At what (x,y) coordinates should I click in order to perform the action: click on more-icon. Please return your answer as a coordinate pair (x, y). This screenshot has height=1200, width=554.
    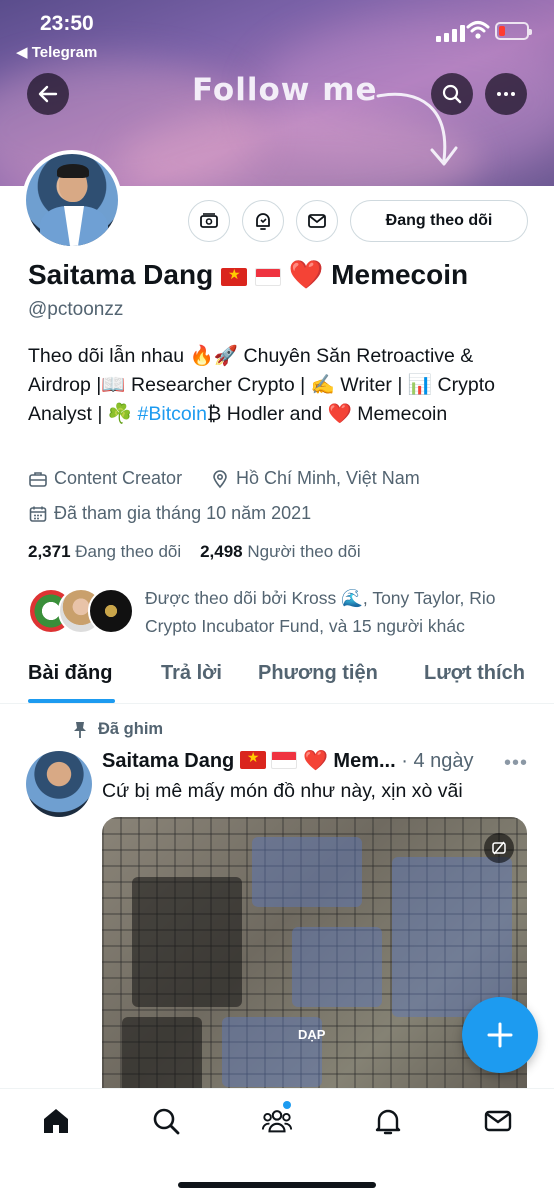
    Looking at the image, I should click on (506, 94).